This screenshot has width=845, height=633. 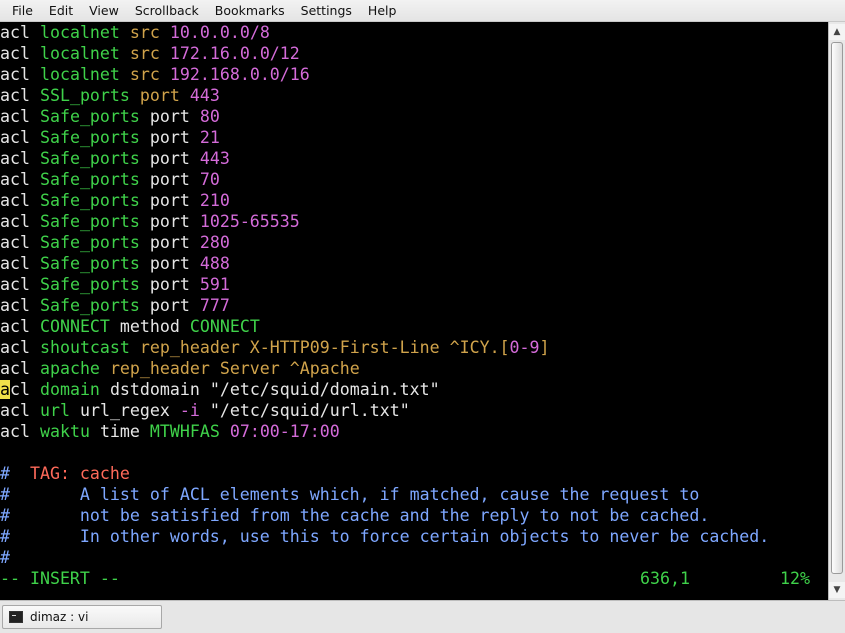 I want to click on code-token: cl, so click(x=20, y=389).